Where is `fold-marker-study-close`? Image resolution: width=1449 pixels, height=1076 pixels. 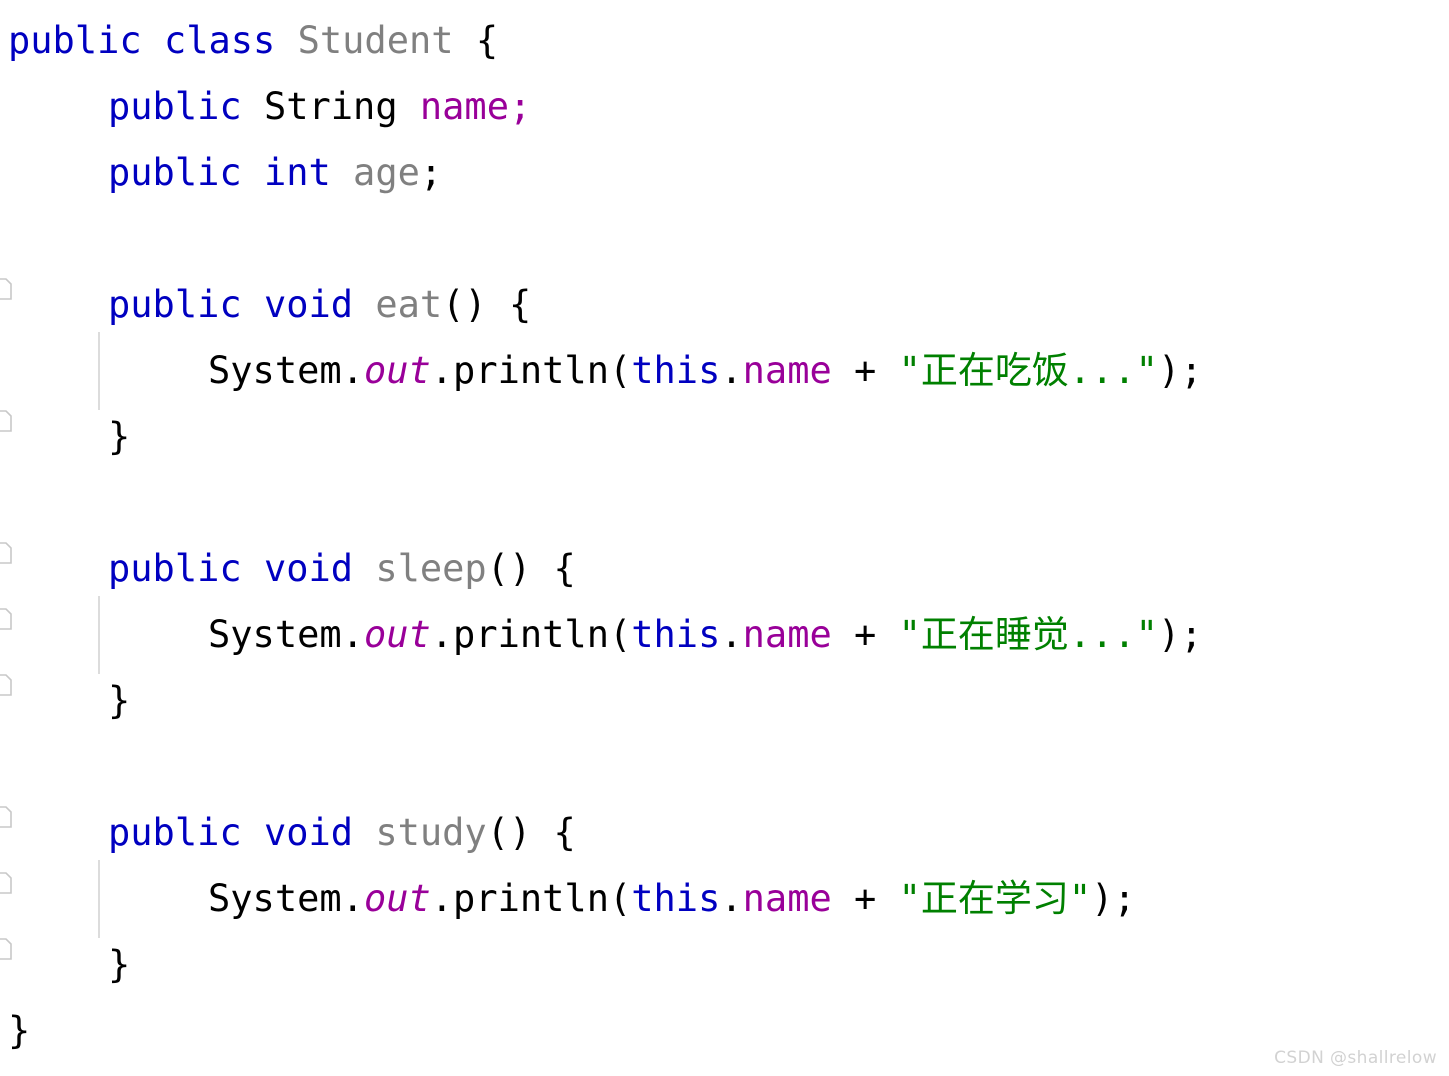 fold-marker-study-close is located at coordinates (6, 949).